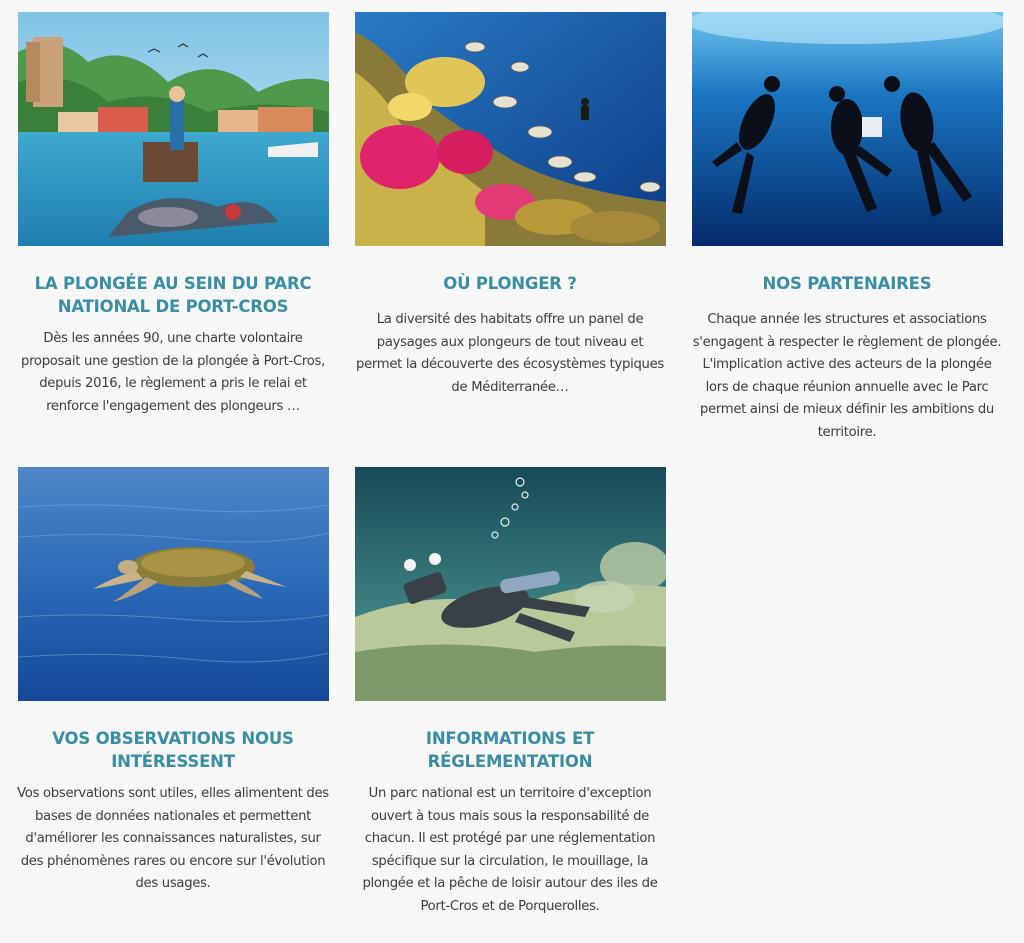 The height and width of the screenshot is (943, 1024). Describe the element at coordinates (847, 283) in the screenshot. I see `card-title: NOS PARTENAIRES` at that location.